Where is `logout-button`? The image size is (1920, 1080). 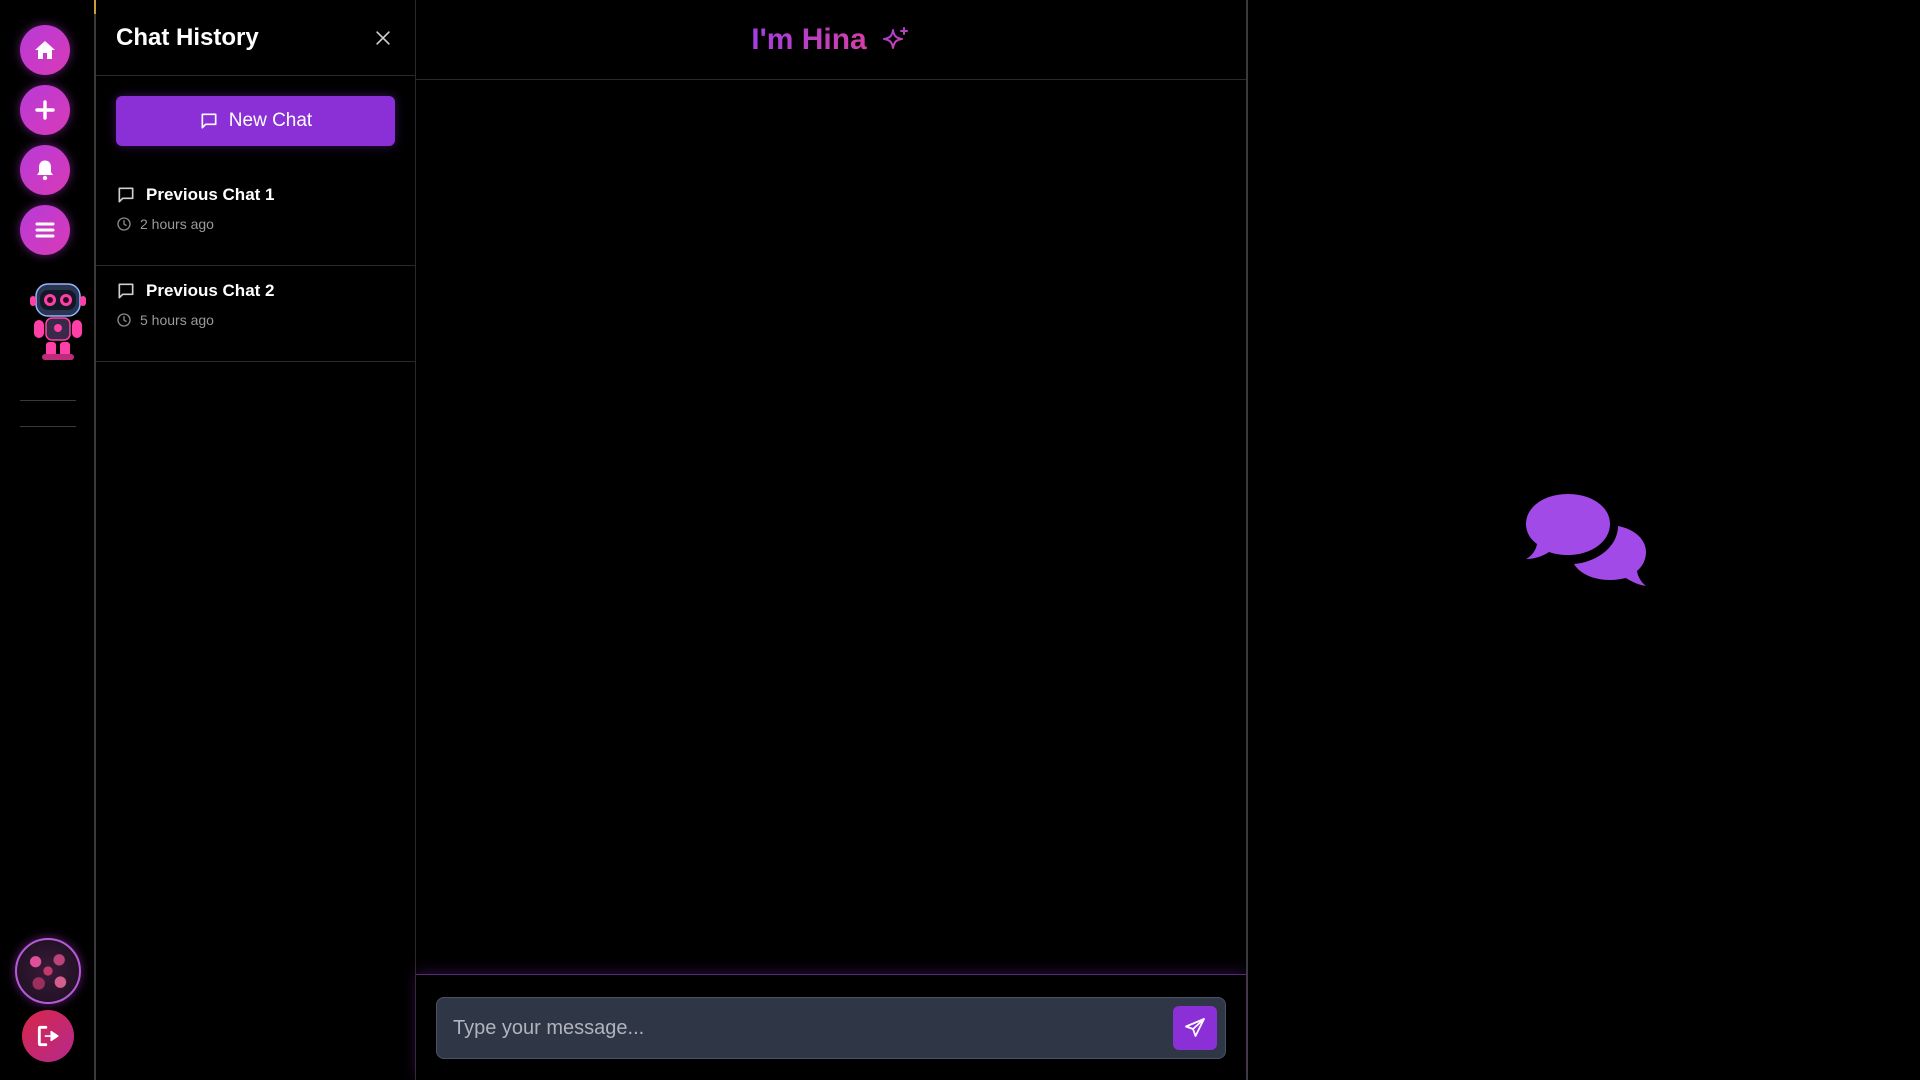
logout-button is located at coordinates (48, 1036).